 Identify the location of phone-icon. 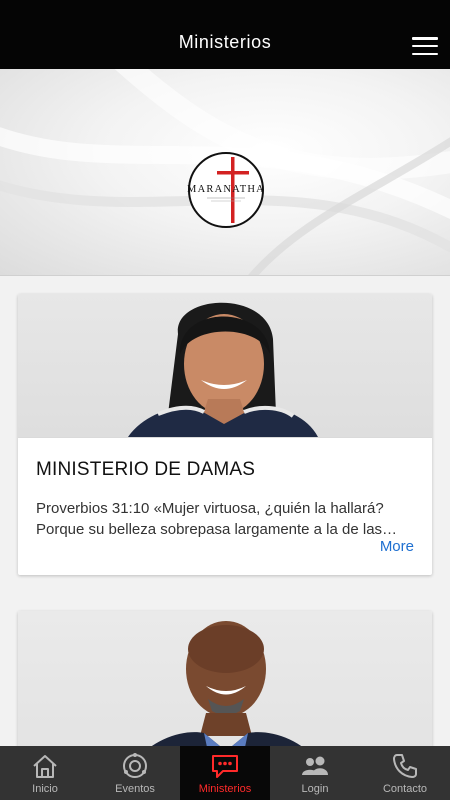
(405, 766).